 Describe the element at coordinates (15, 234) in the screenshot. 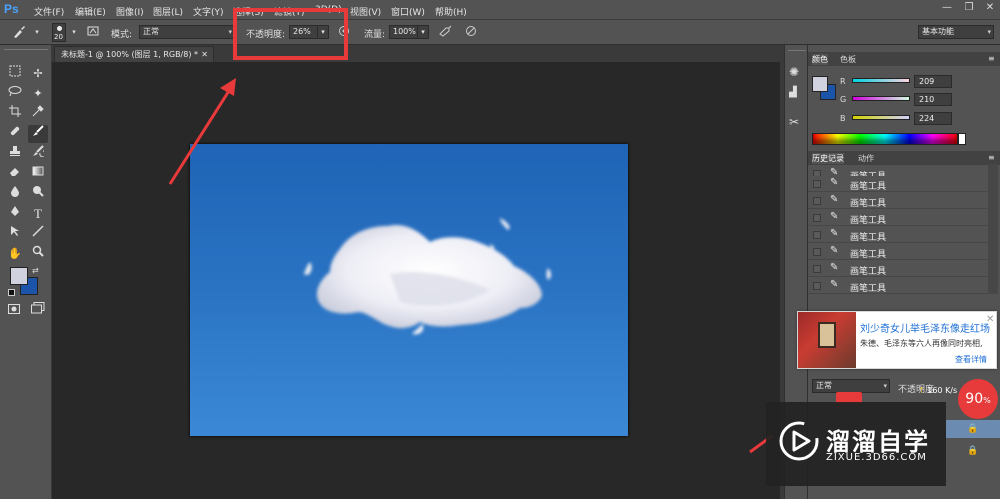

I see `path-select-icon` at that location.